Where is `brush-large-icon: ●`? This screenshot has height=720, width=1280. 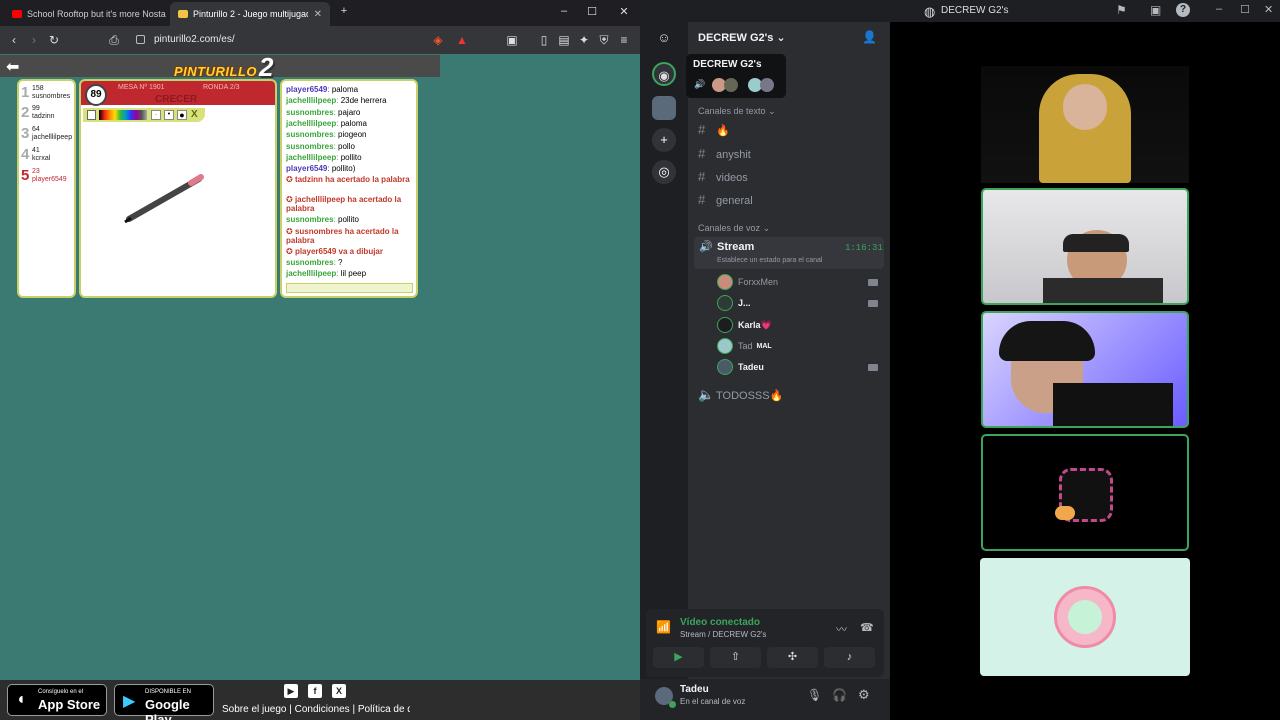
brush-large-icon: ● is located at coordinates (182, 115).